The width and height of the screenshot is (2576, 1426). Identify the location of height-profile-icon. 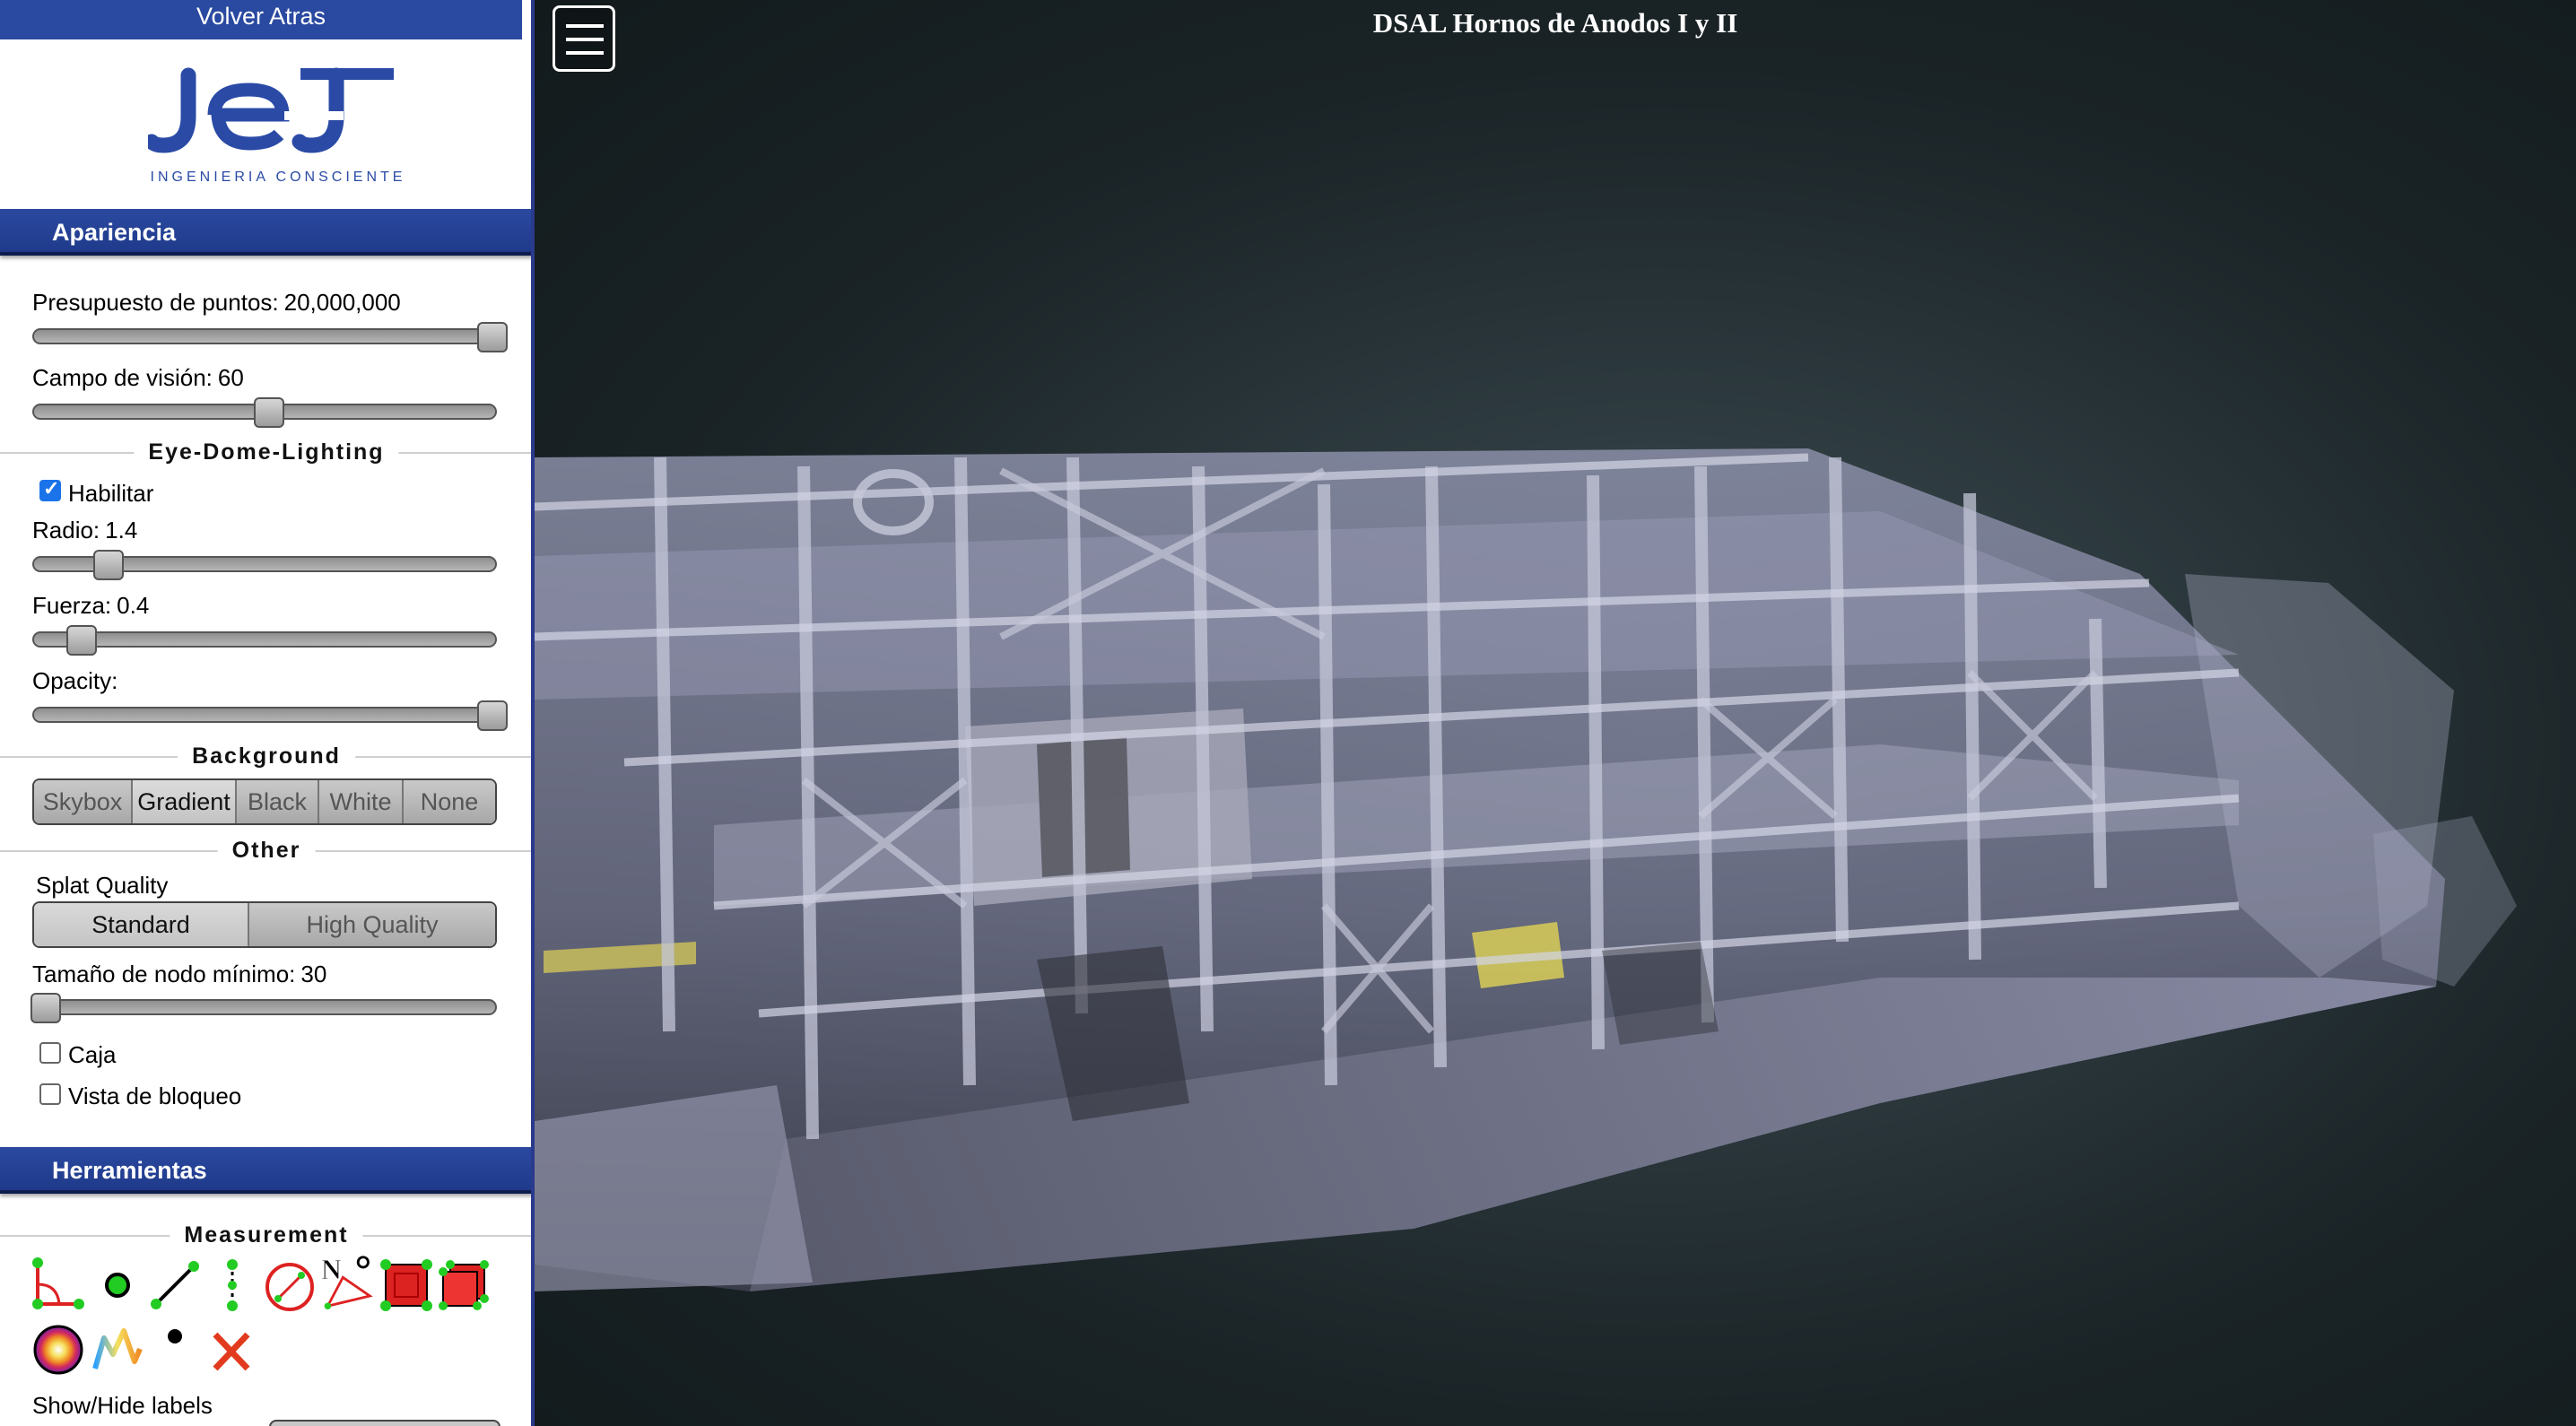
(117, 1350).